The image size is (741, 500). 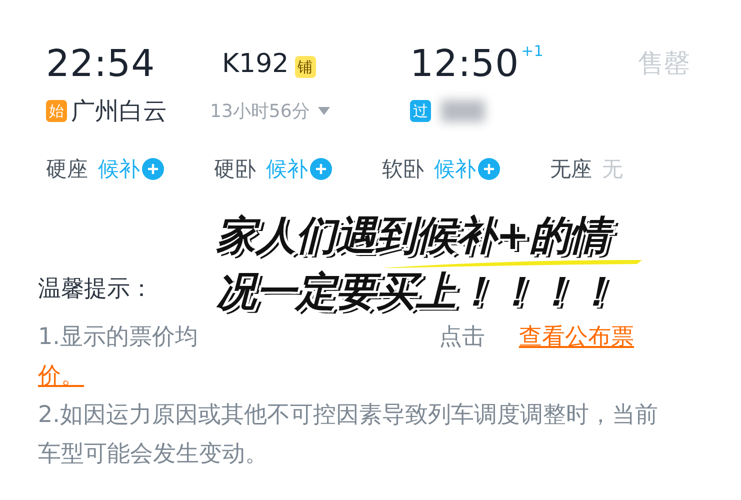 I want to click on fare-link: 价。, so click(x=61, y=376).